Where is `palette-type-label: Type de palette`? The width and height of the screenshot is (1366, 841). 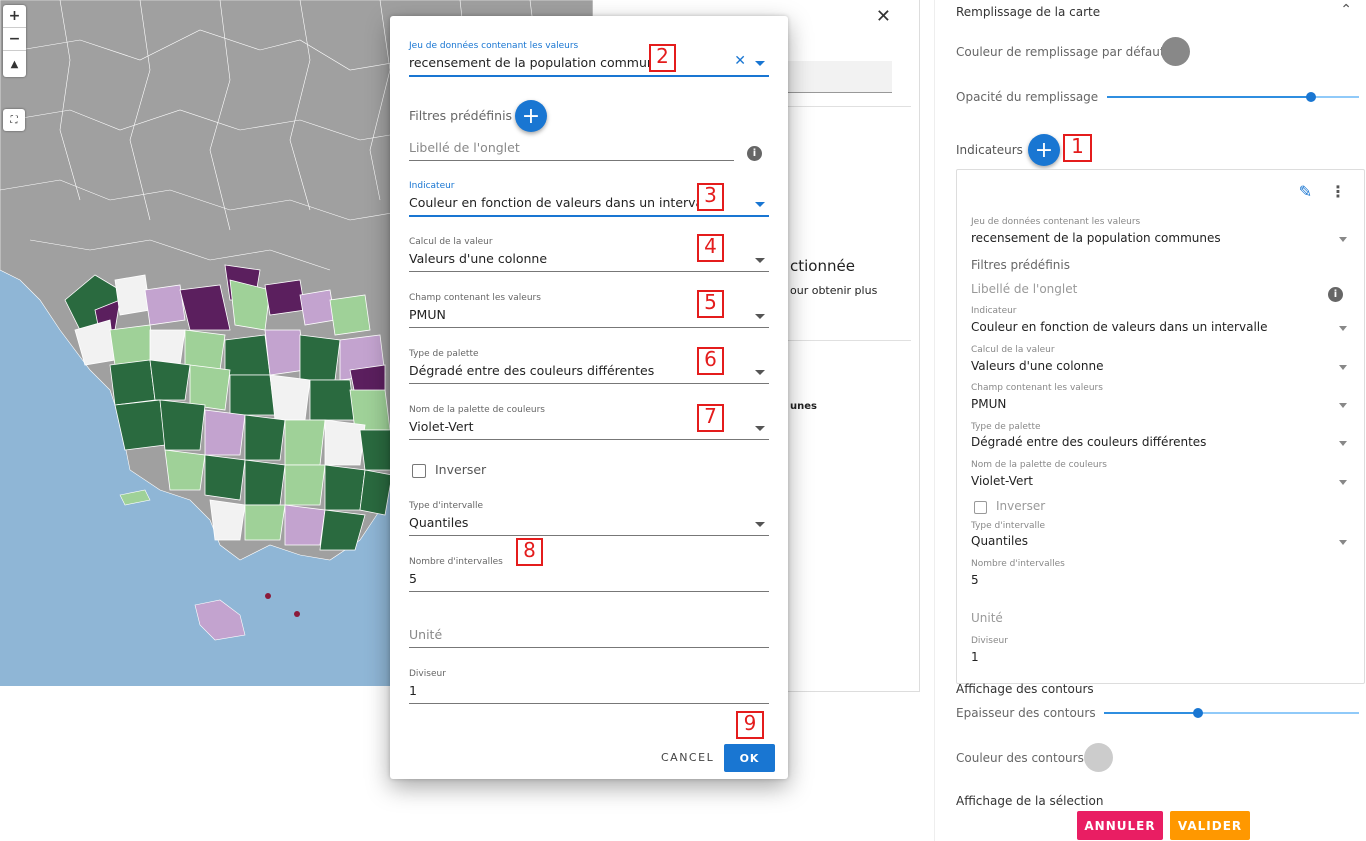
palette-type-label: Type de palette is located at coordinates (444, 354).